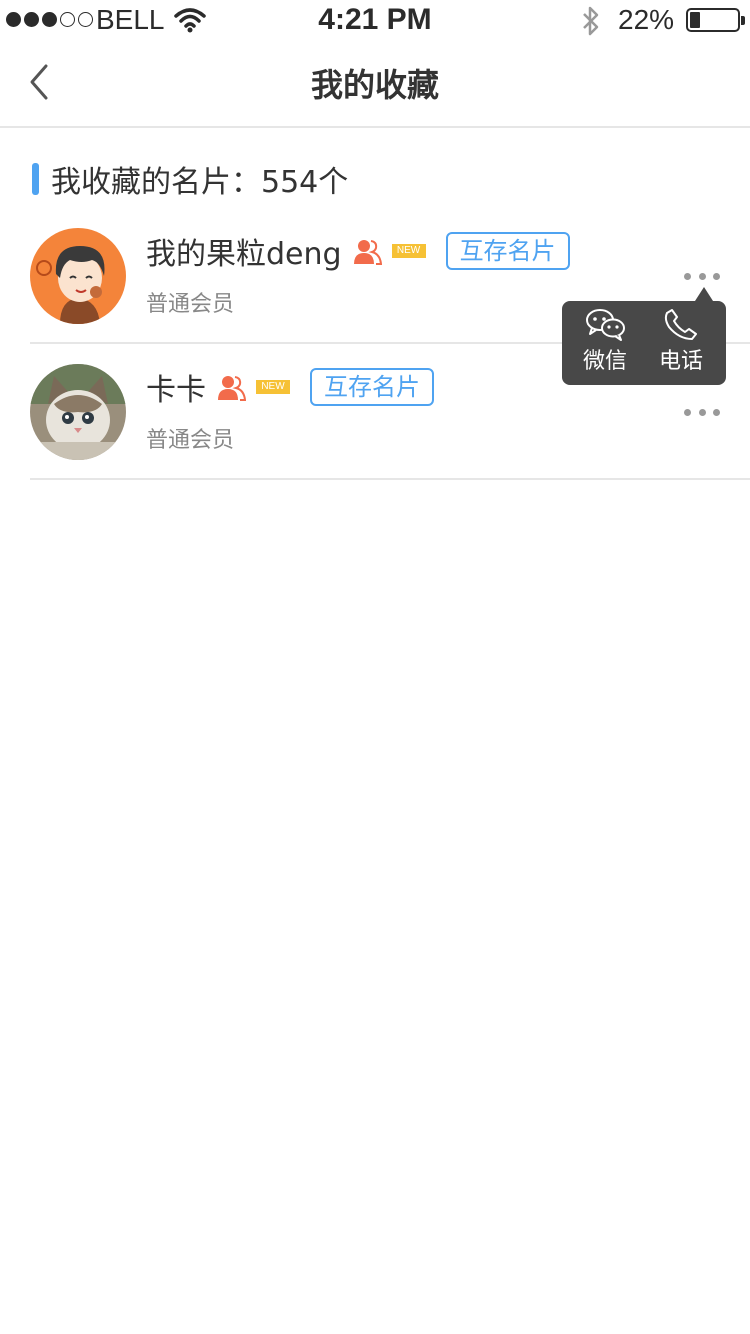 Image resolution: width=750 pixels, height=1334 pixels. I want to click on section-label: 我收藏的名片：, so click(156, 182).